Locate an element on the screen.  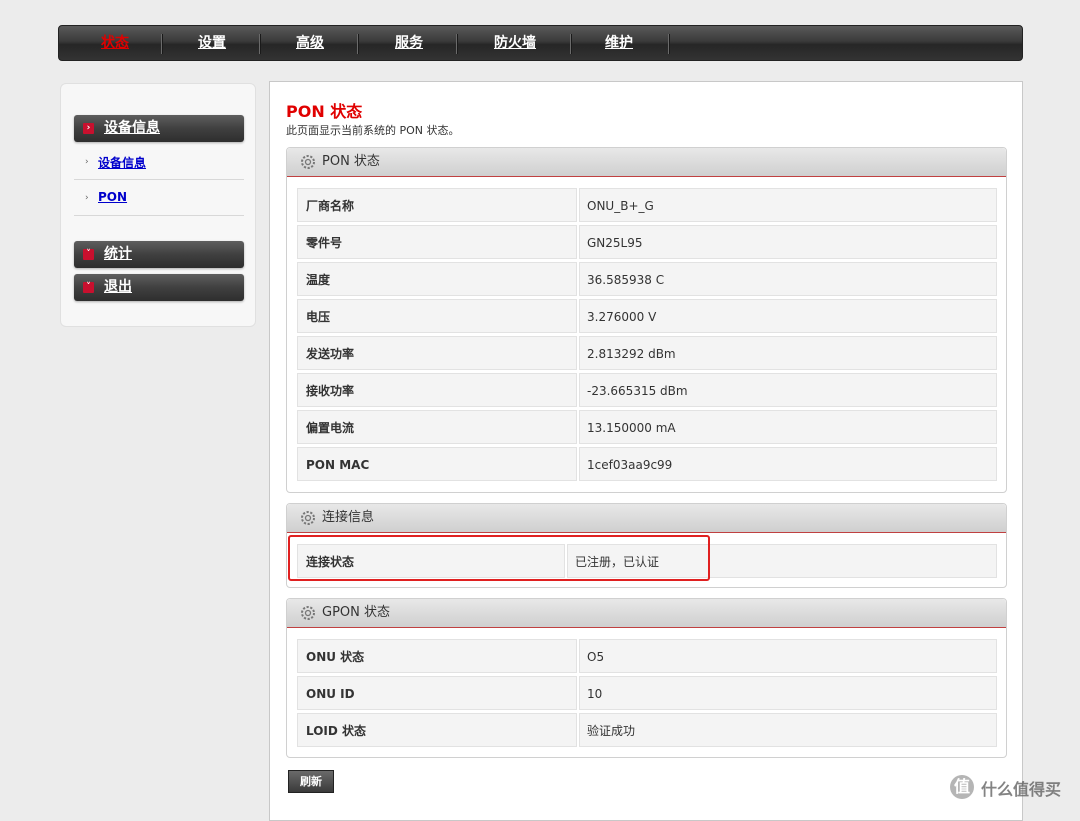
sidebar-header-label: 统计 is located at coordinates (118, 254).